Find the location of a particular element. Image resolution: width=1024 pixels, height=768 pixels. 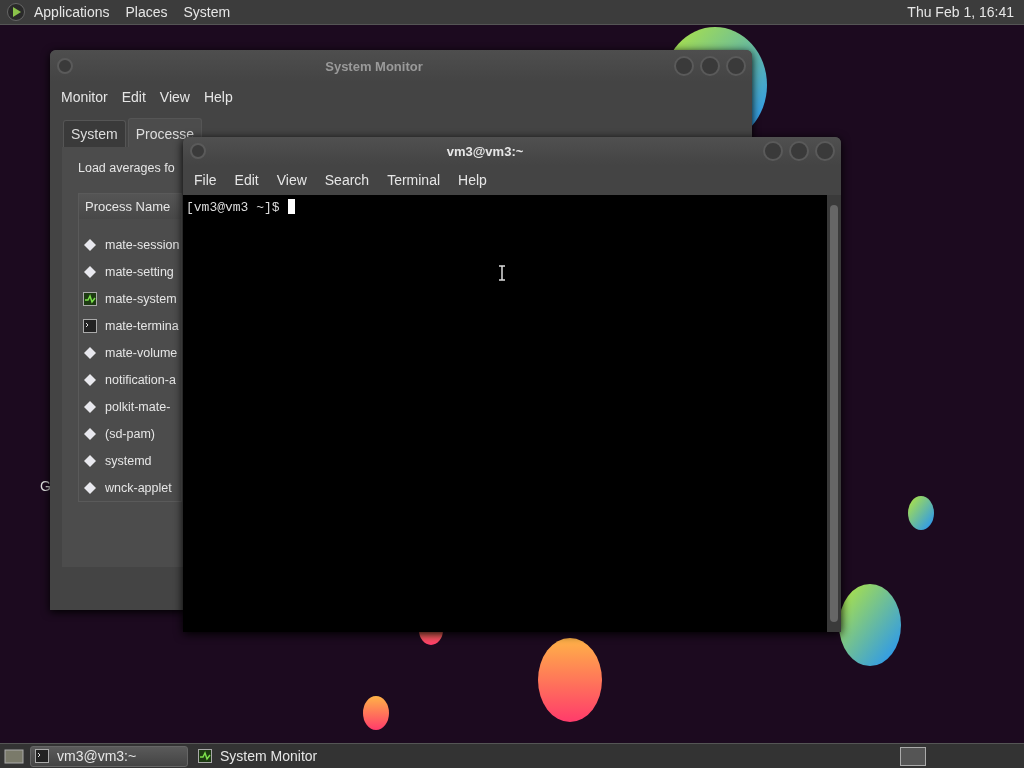

task-button: vm3@vm3:~ is located at coordinates (109, 756).